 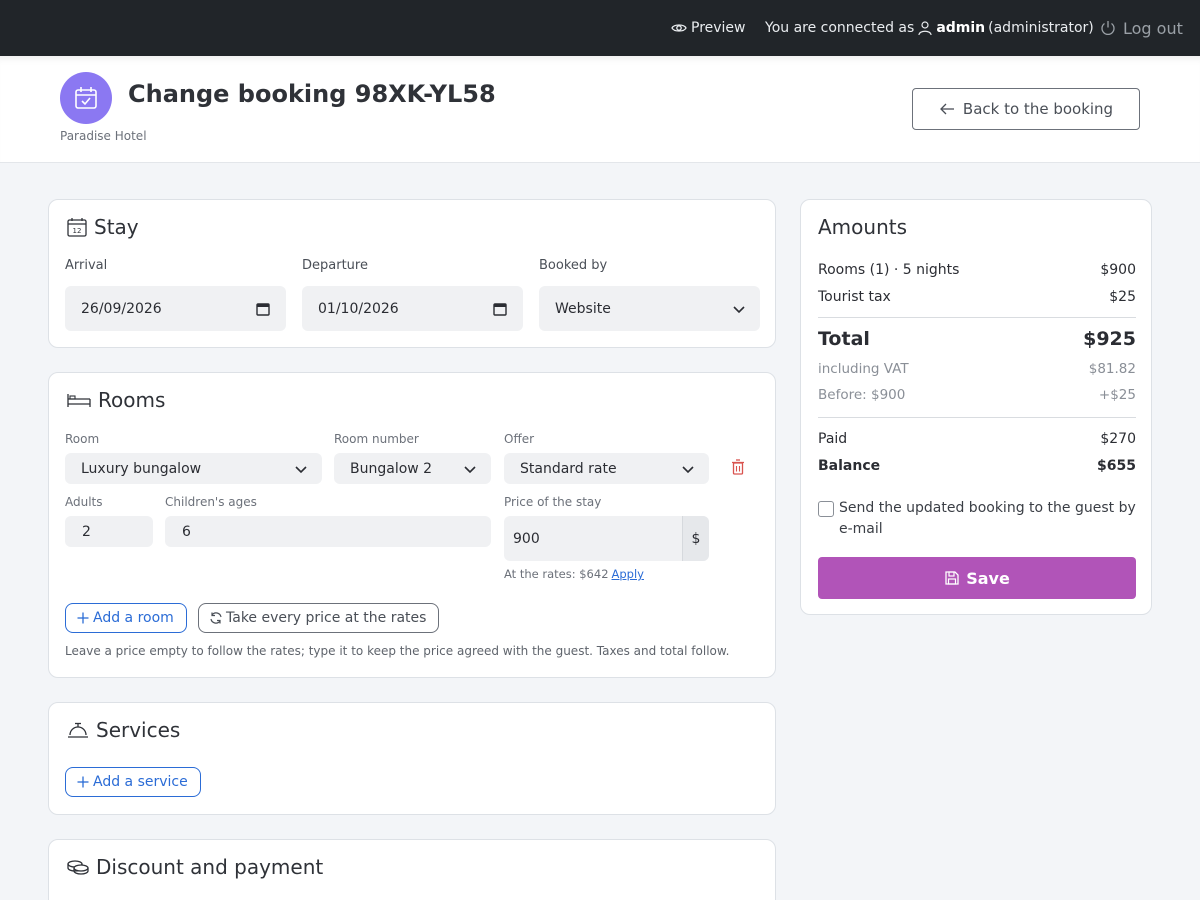 I want to click on discount-card: Discount and payment, so click(x=412, y=869).